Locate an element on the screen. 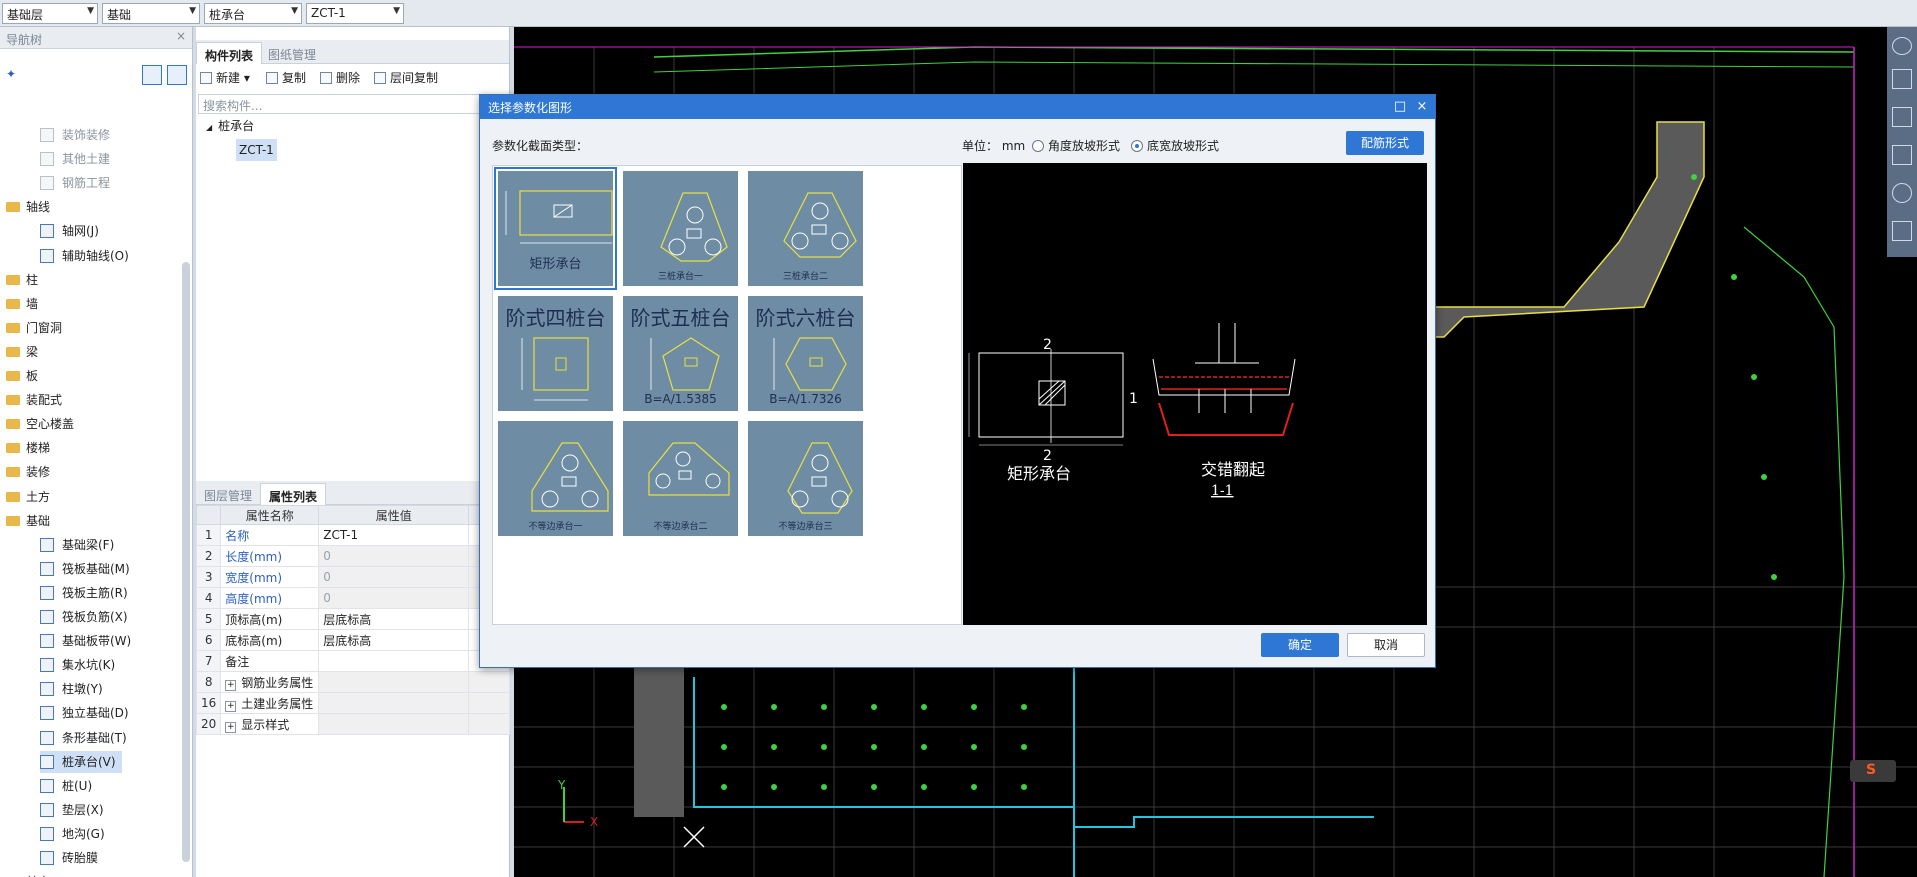  list-view-icon is located at coordinates (152, 75).